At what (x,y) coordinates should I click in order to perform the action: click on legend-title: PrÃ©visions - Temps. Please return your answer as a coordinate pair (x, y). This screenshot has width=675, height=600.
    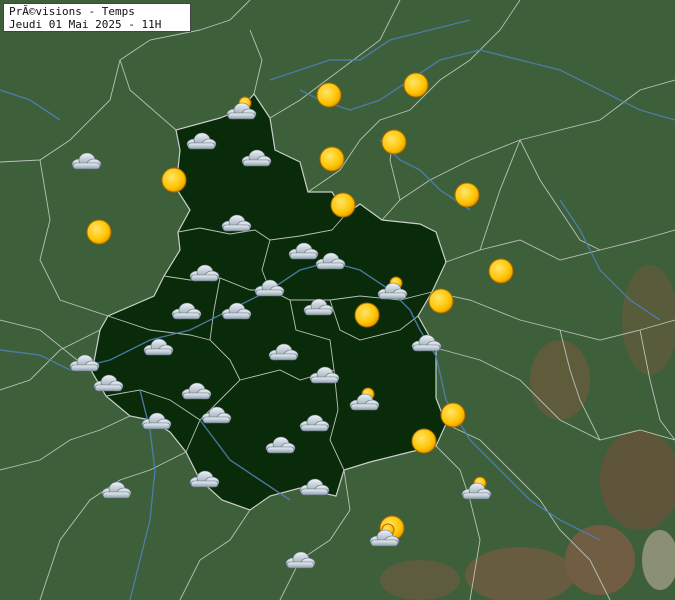
    Looking at the image, I should click on (72, 11).